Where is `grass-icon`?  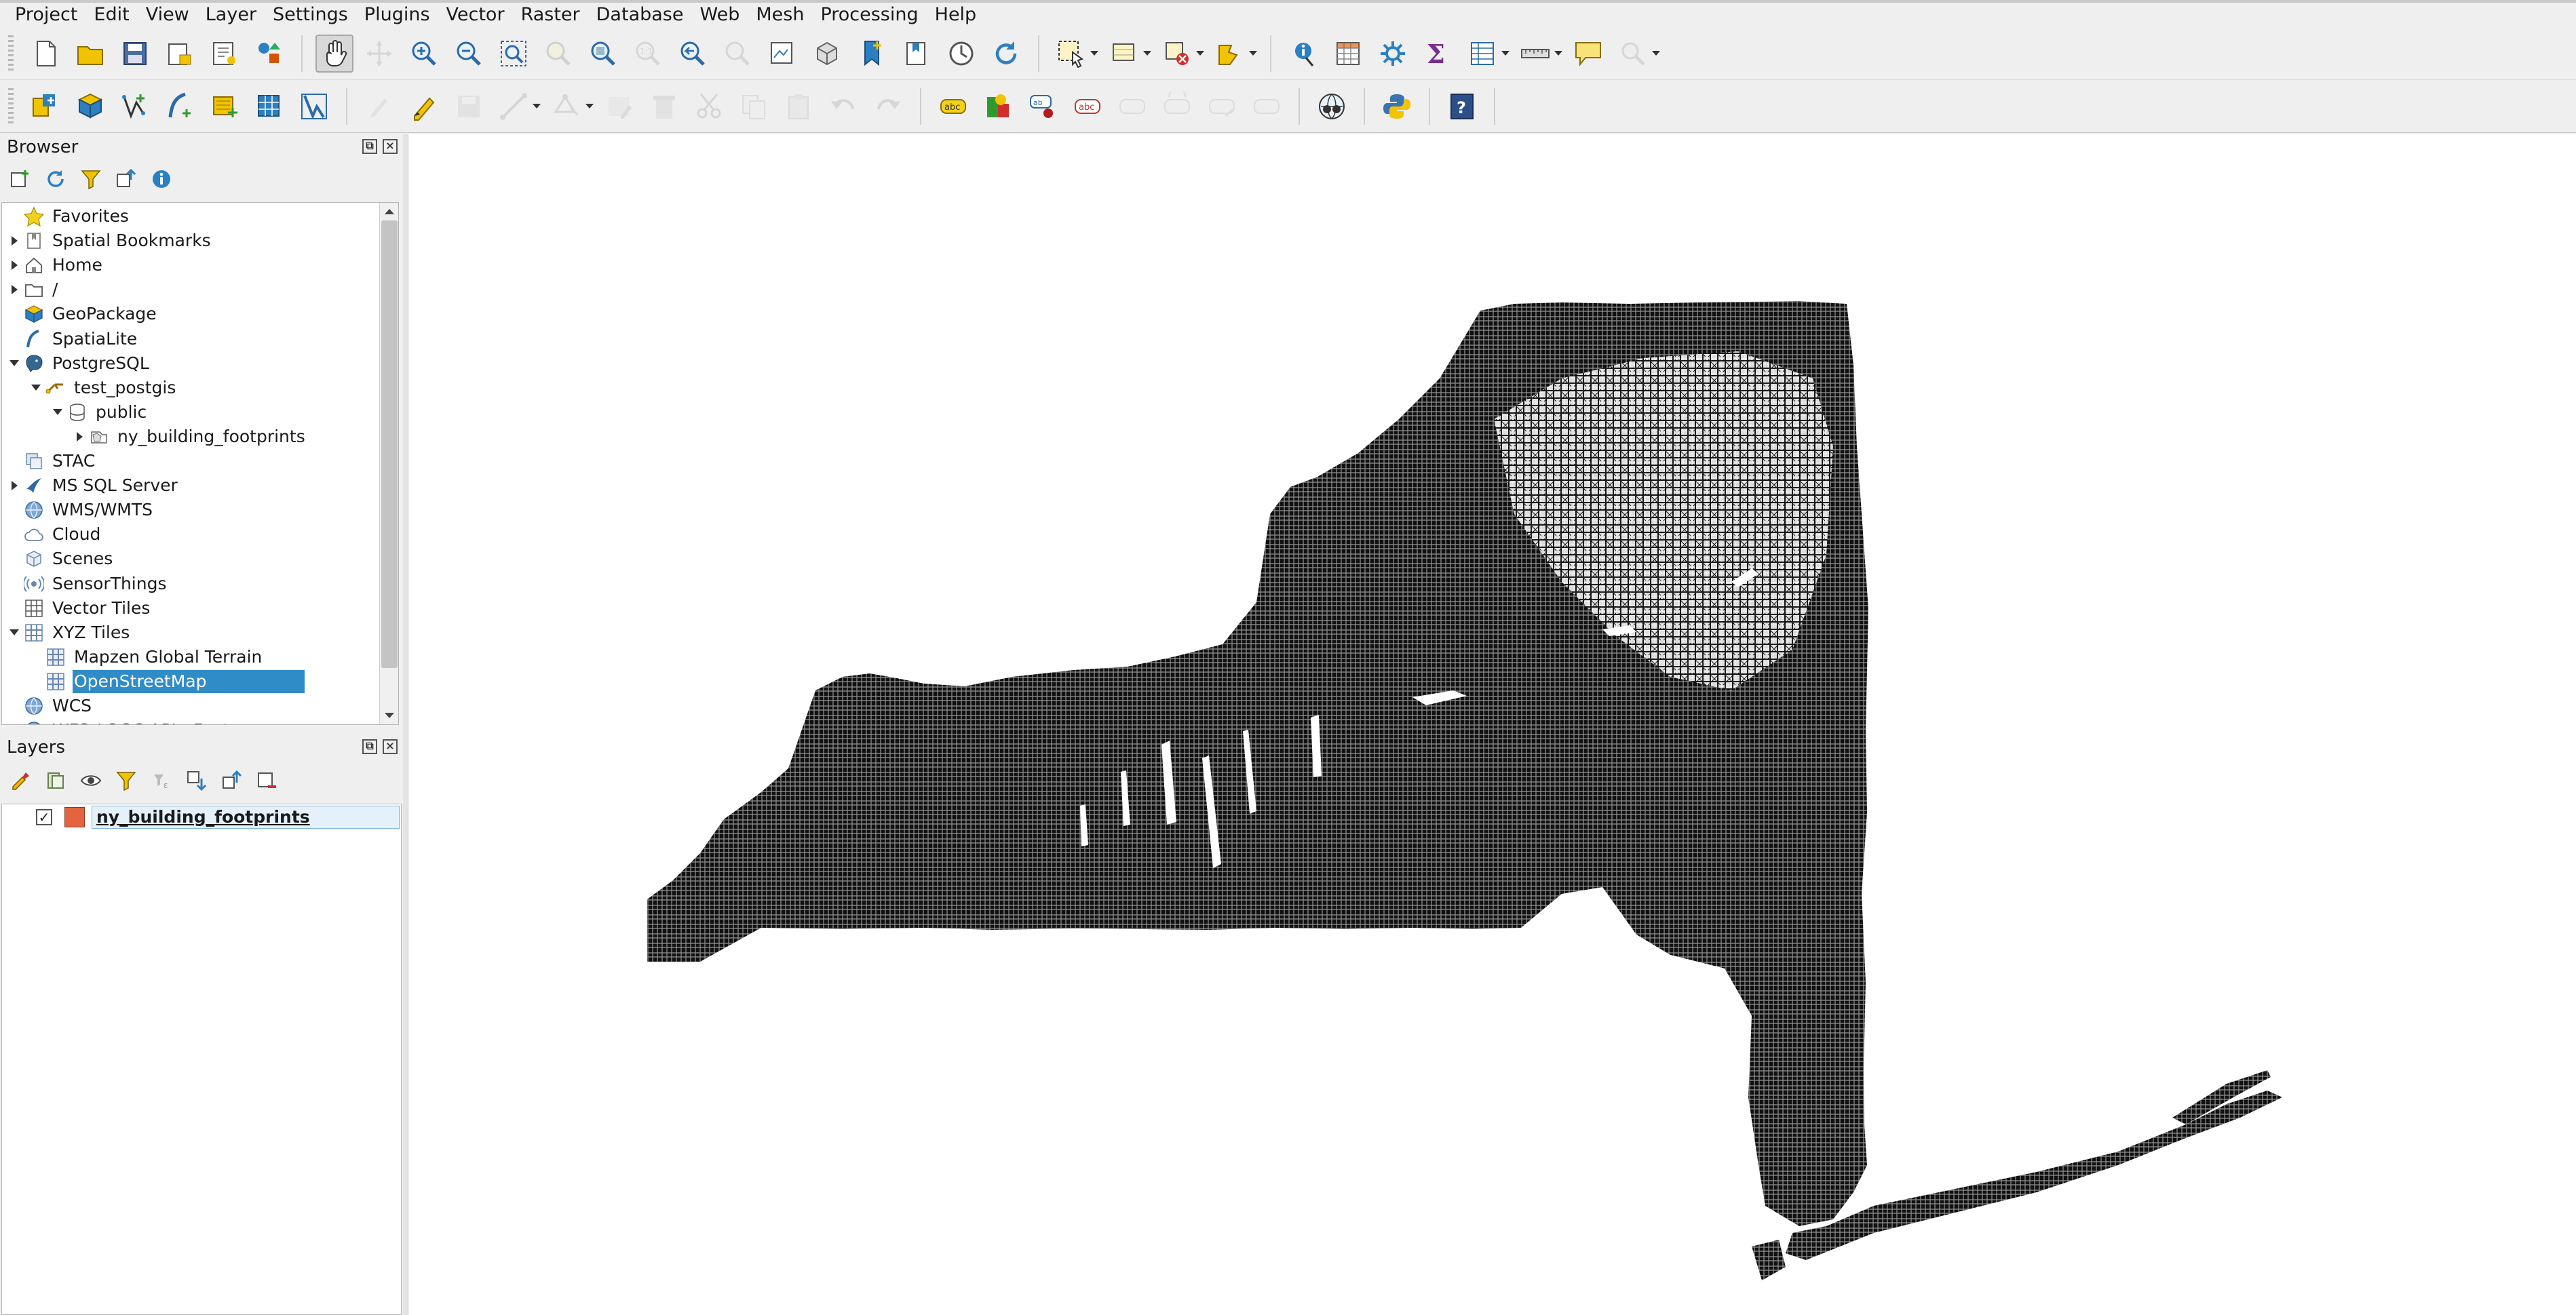 grass-icon is located at coordinates (1332, 106).